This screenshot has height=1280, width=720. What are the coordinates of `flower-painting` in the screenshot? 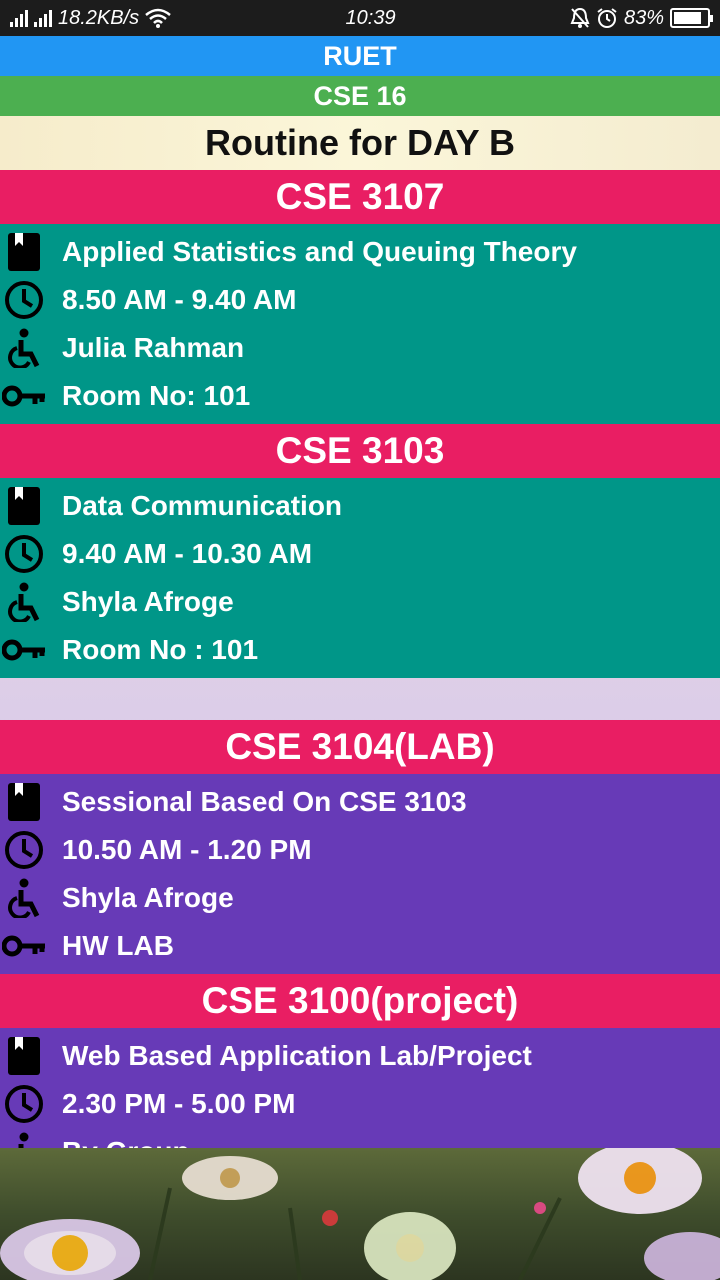 It's located at (360, 1214).